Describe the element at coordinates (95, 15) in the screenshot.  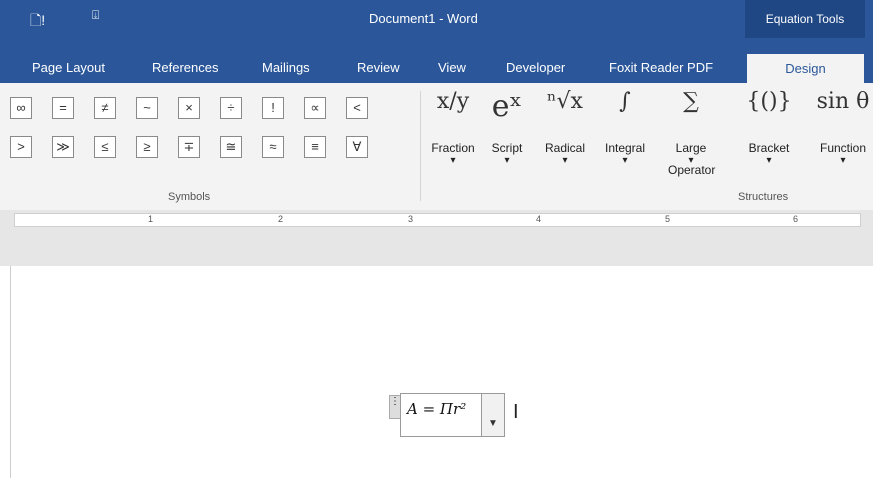
I see `customize-icon: ⍗` at that location.